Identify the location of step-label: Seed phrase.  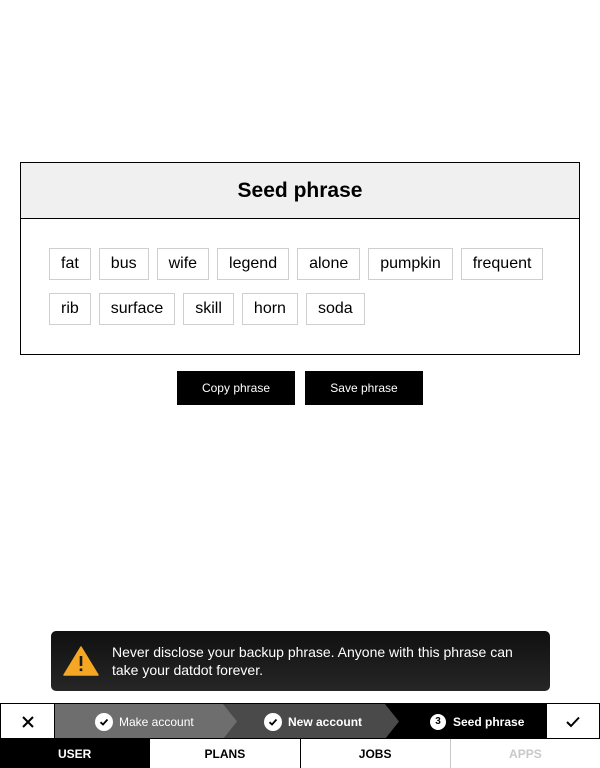
(489, 721).